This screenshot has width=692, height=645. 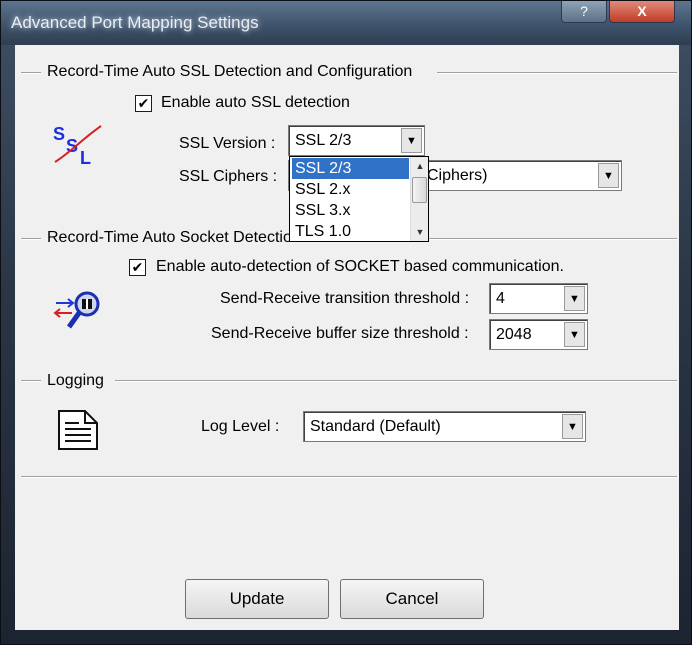 What do you see at coordinates (396, 381) in the screenshot?
I see `logging-group-divider-right` at bounding box center [396, 381].